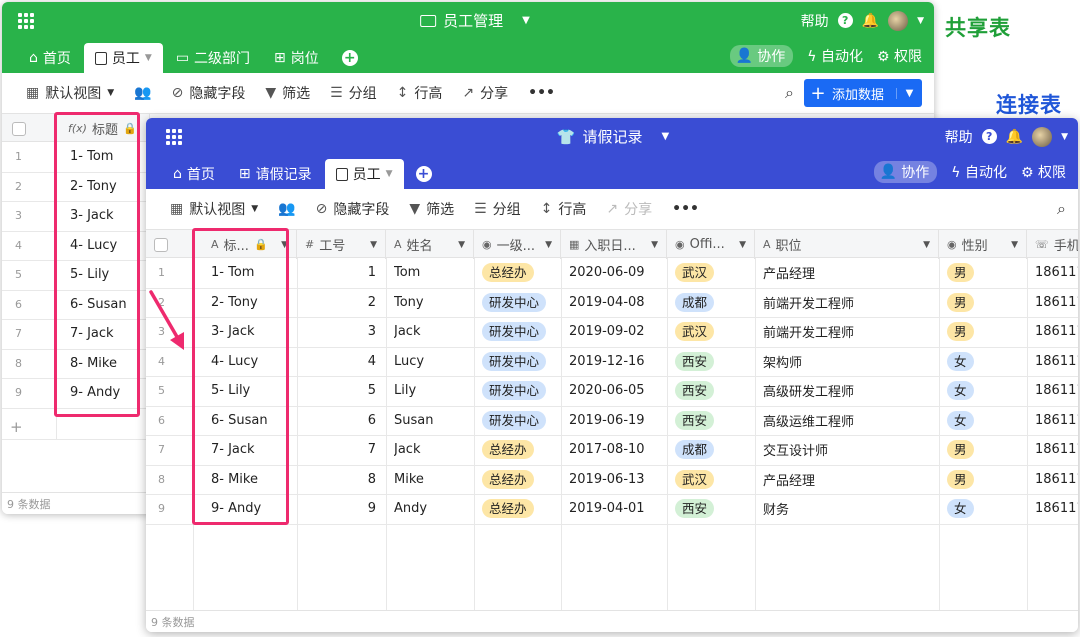 Image resolution: width=1080 pixels, height=637 pixels. Describe the element at coordinates (847, 421) in the screenshot. I see `position-cell: 高级运维工程师` at that location.